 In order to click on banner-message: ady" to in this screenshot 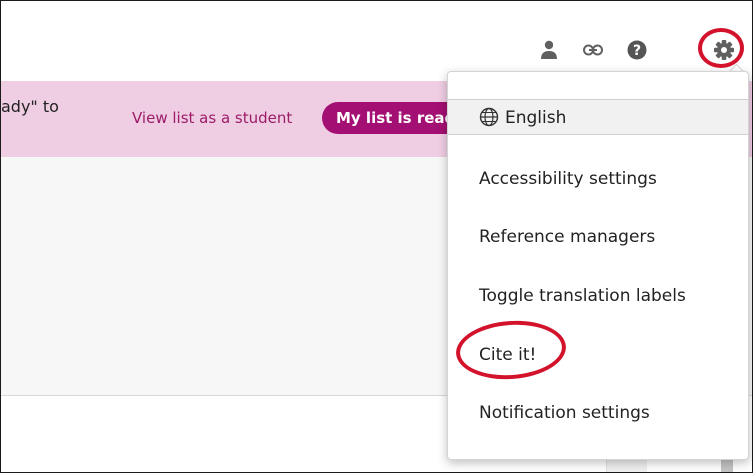, I will do `click(30, 106)`.